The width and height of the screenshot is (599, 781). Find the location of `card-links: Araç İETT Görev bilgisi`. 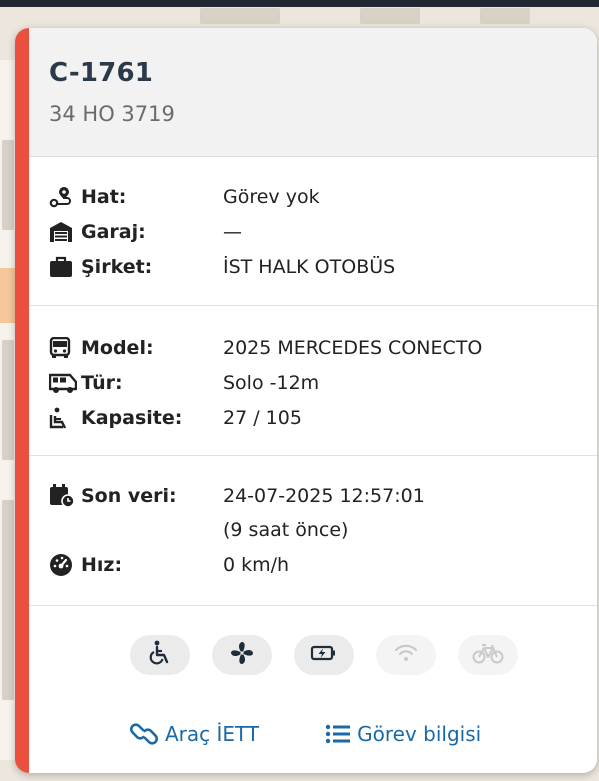

card-links: Araç İETT Görev bilgisi is located at coordinates (313, 734).